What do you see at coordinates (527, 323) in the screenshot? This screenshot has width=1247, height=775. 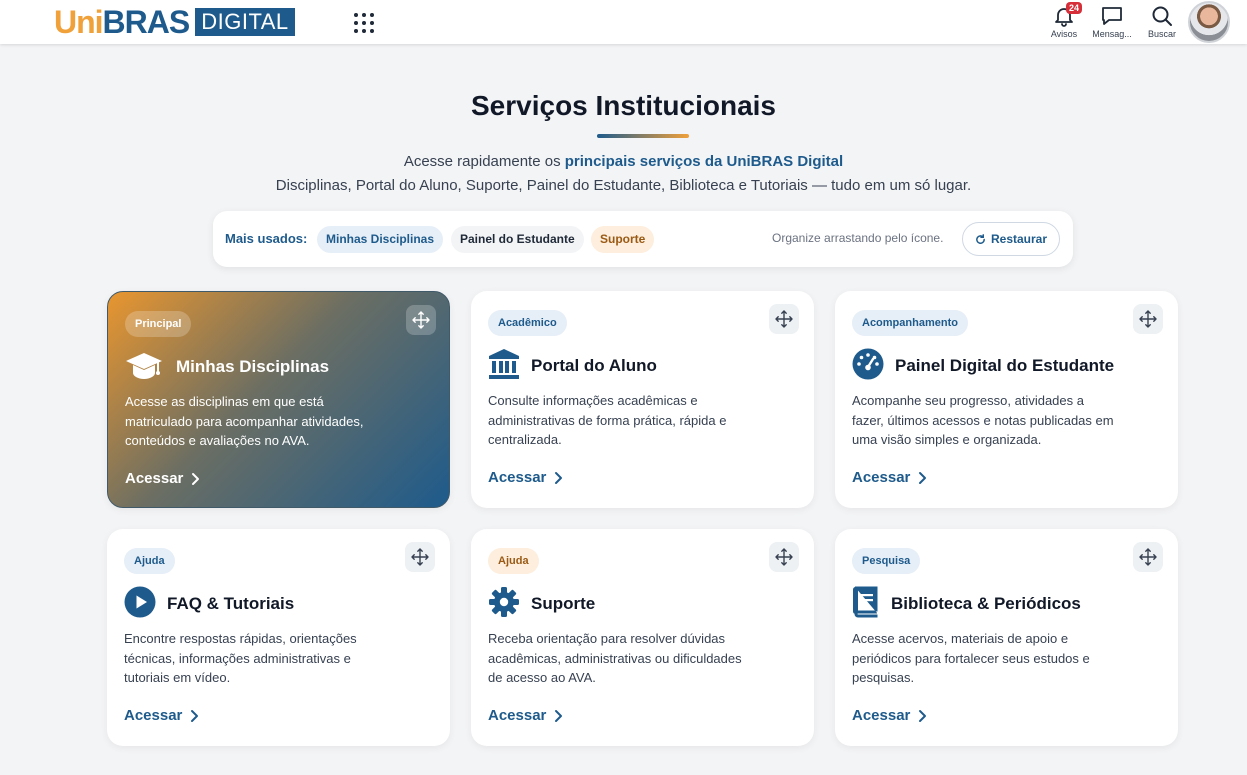 I see `card-tag: Acadêmico` at bounding box center [527, 323].